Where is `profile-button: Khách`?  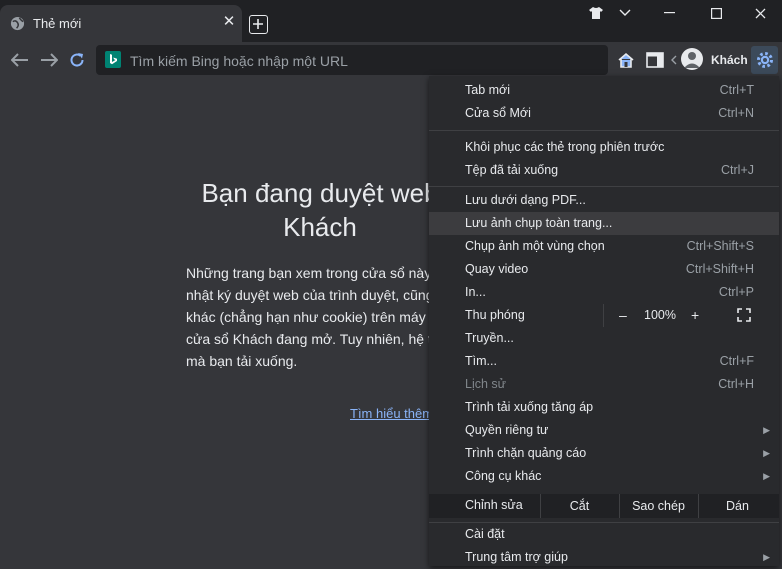
profile-button: Khách is located at coordinates (713, 60).